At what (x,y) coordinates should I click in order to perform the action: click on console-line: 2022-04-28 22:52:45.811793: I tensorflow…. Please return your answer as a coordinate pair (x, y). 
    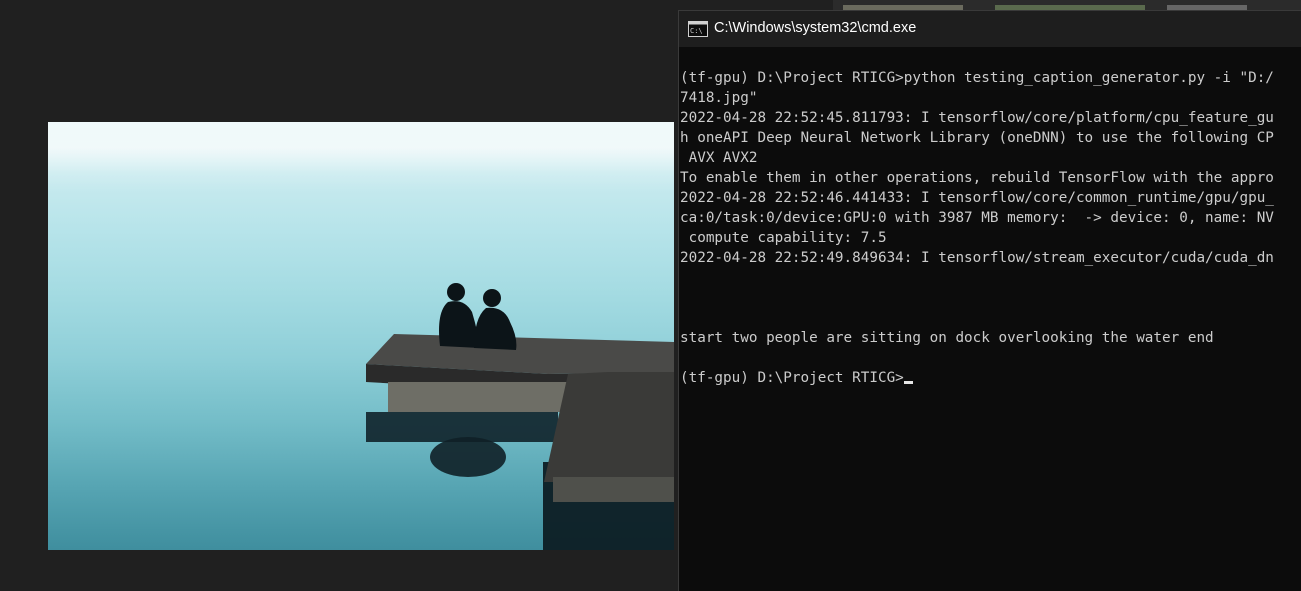
    Looking at the image, I should click on (977, 118).